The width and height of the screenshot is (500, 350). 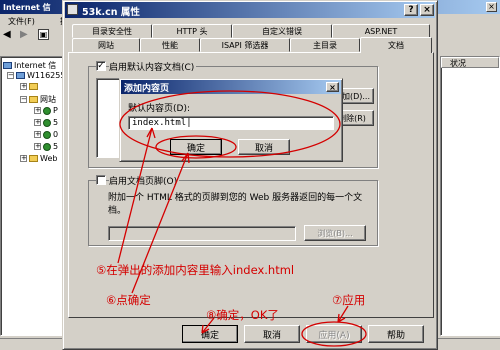 I want to click on back-icon: ◀, so click(x=7, y=34).